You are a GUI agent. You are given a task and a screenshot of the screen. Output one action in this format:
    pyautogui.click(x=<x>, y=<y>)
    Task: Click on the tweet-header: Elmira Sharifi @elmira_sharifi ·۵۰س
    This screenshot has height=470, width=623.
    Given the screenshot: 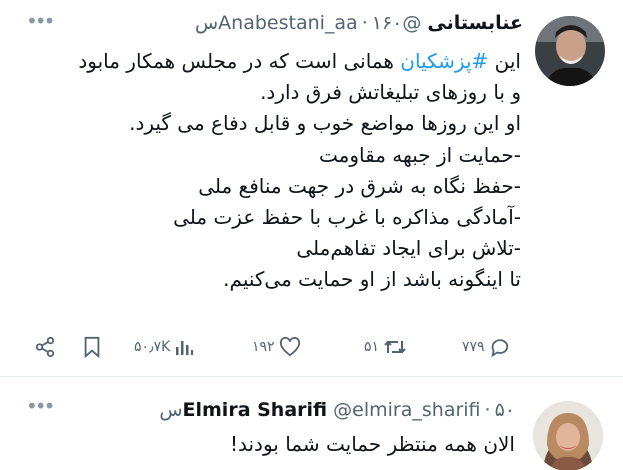 What is the action you would take?
    pyautogui.click(x=337, y=410)
    